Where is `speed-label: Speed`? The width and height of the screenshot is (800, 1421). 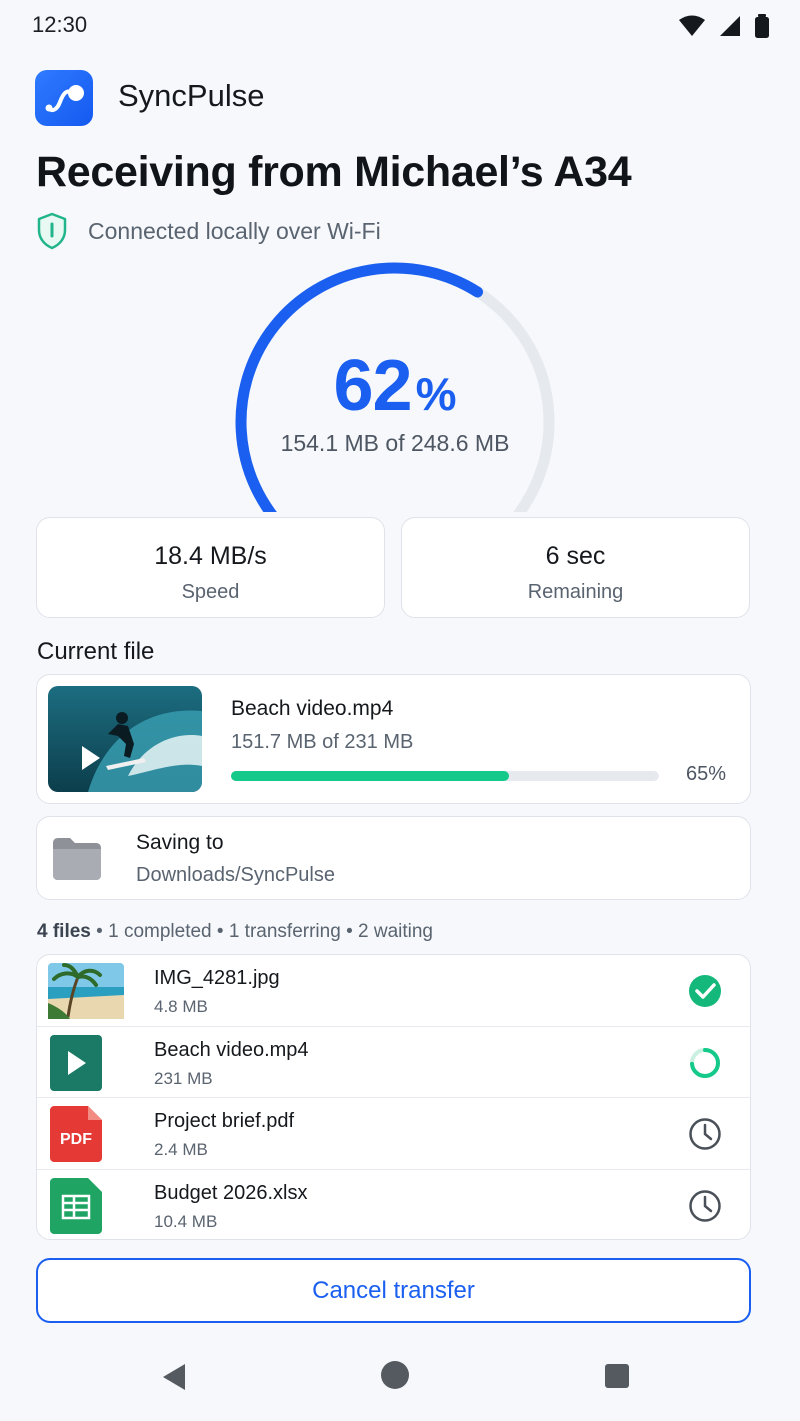
speed-label: Speed is located at coordinates (210, 592).